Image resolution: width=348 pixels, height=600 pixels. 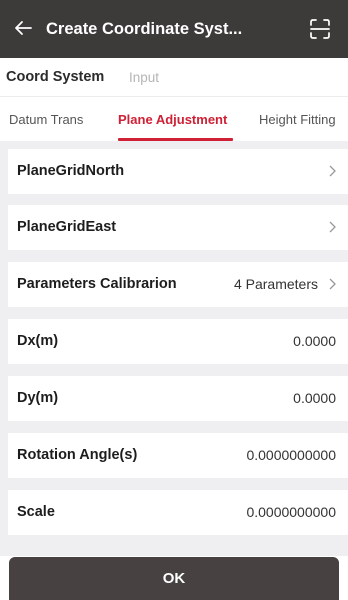 What do you see at coordinates (144, 77) in the screenshot?
I see `tab-input: Input` at bounding box center [144, 77].